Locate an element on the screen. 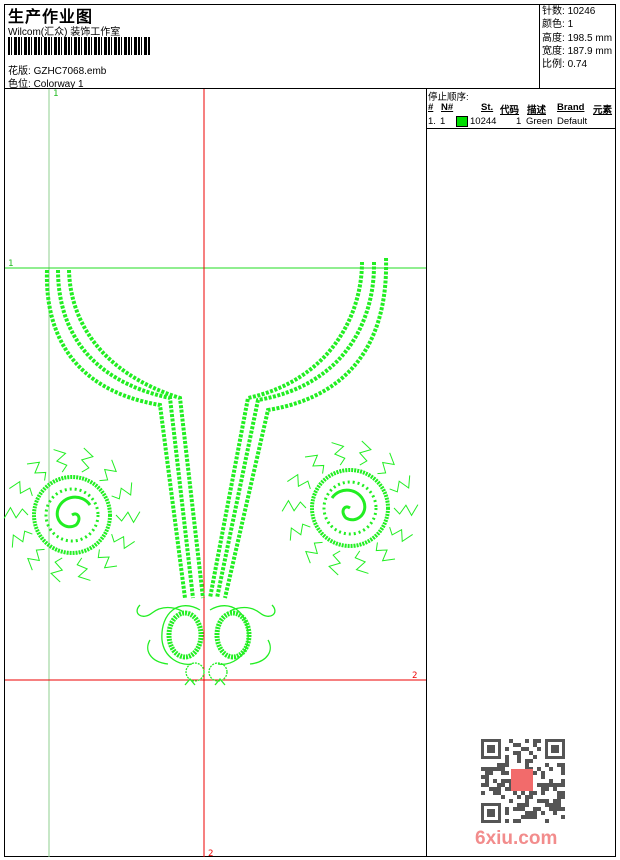 This screenshot has height=860, width=620. medallion-left is located at coordinates (72, 515).